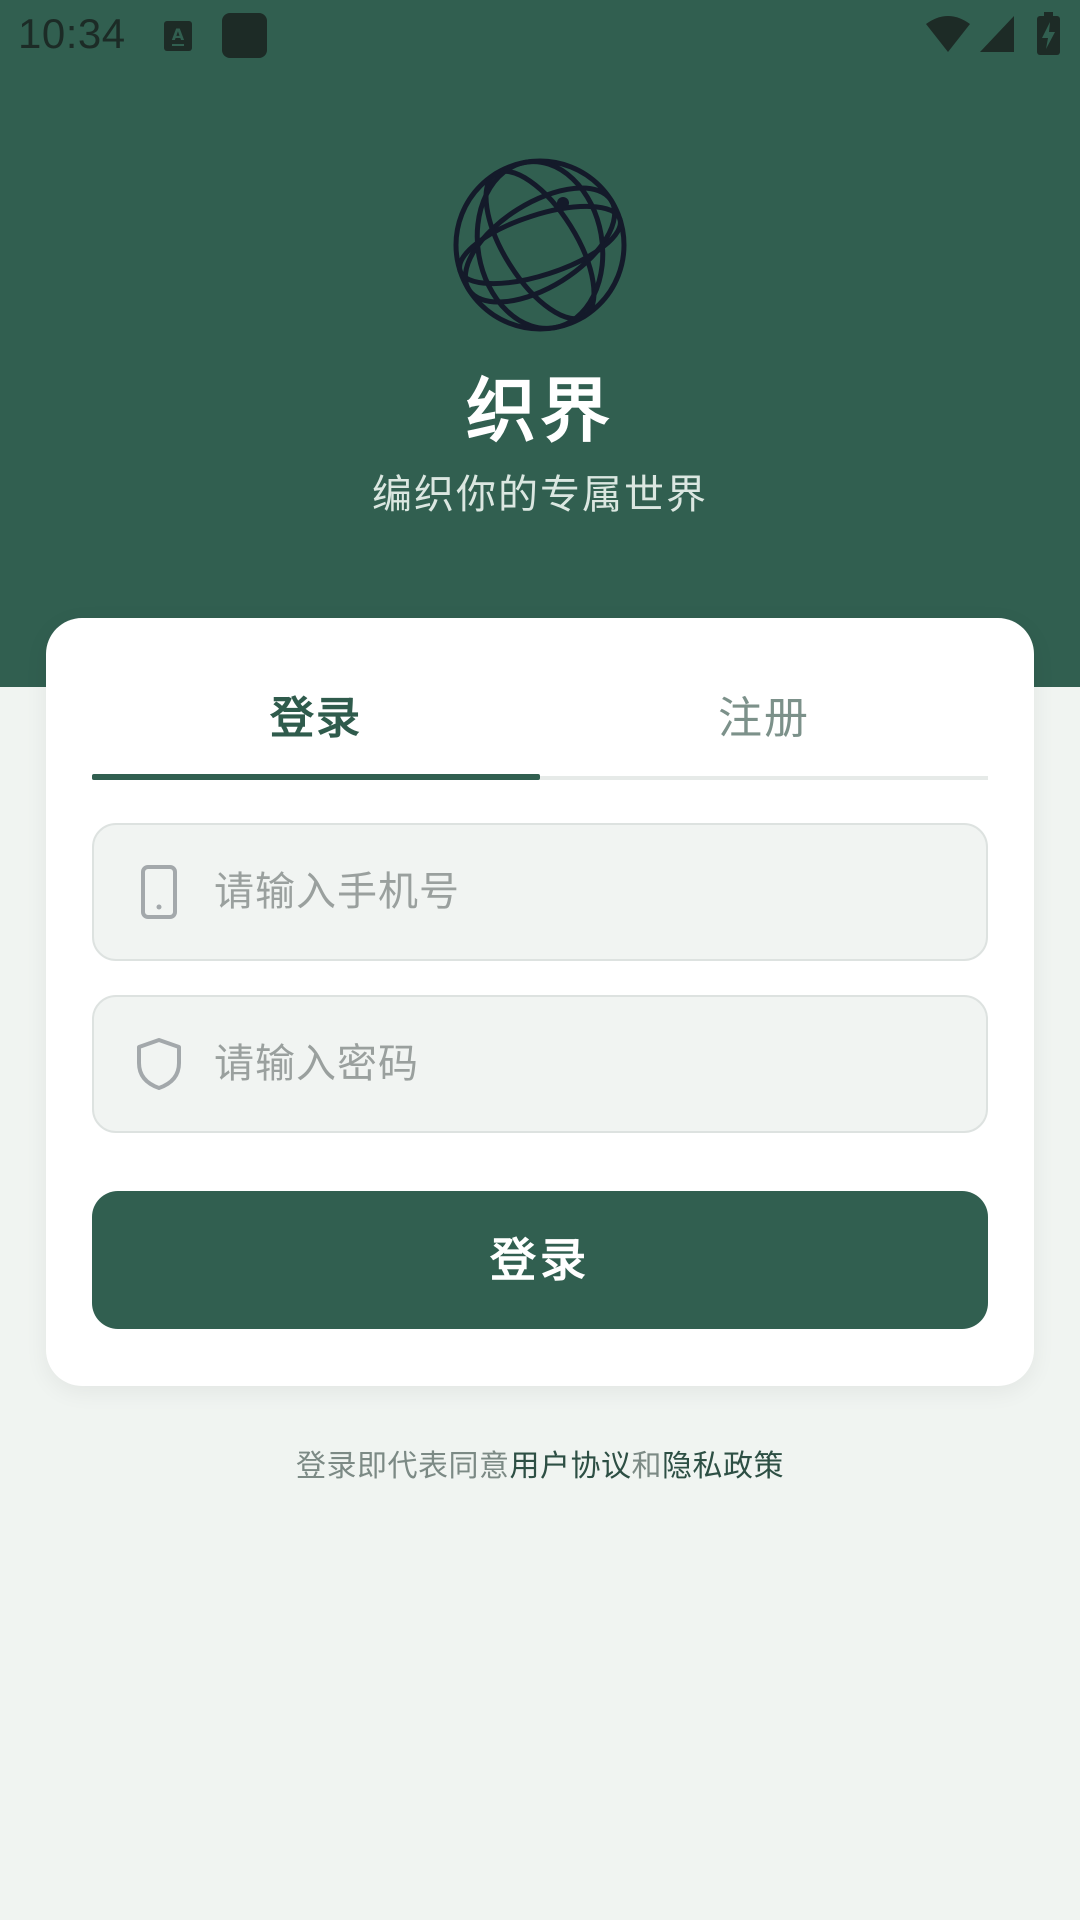 The image size is (1080, 1920). I want to click on user-agreement-link: 用户协议, so click(571, 1466).